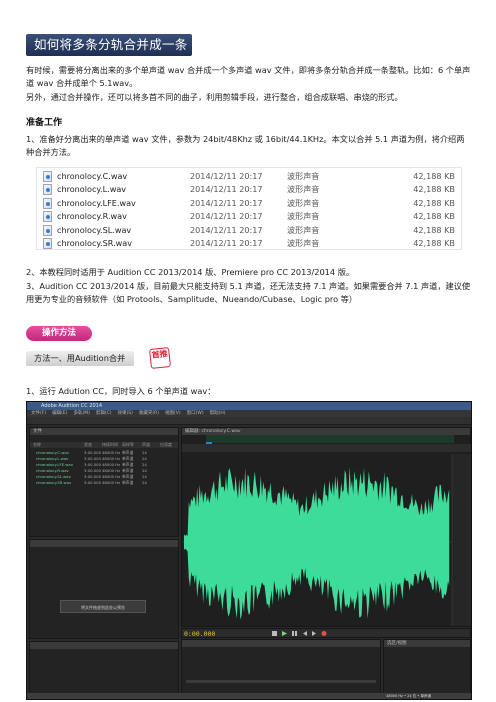  Describe the element at coordinates (104, 413) in the screenshot. I see `menu-item: 剪辑(C)` at that location.